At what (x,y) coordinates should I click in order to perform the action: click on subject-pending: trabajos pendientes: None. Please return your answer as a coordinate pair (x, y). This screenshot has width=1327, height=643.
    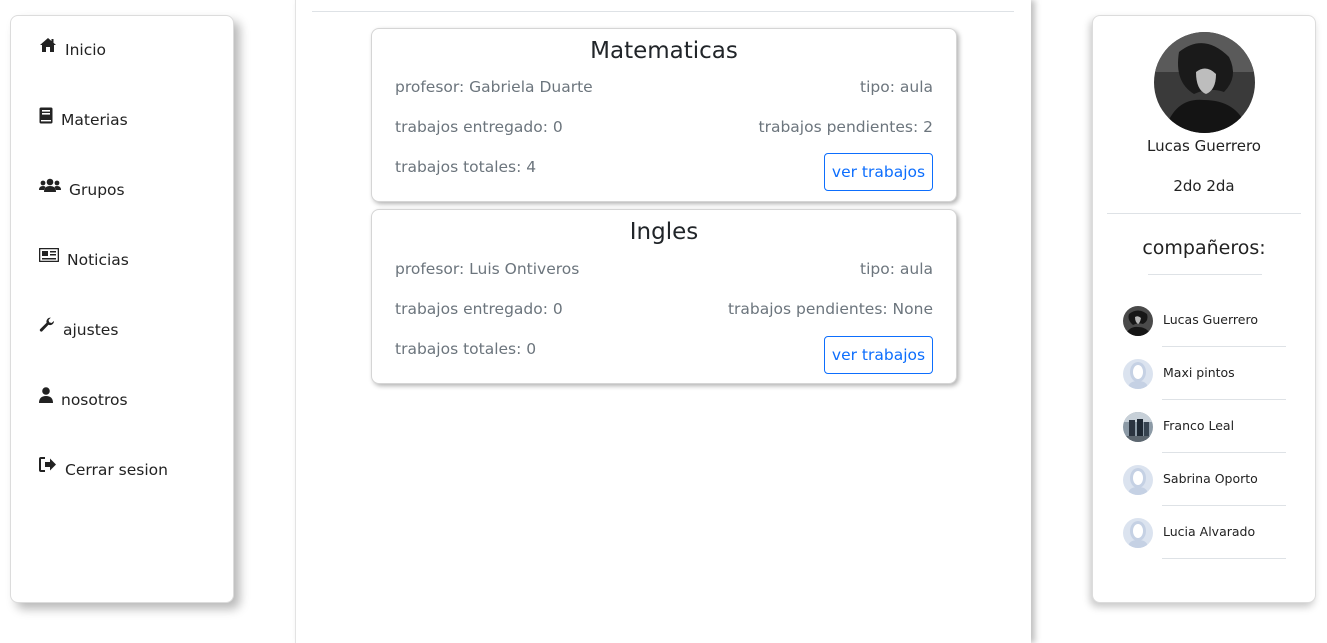
    Looking at the image, I should click on (830, 309).